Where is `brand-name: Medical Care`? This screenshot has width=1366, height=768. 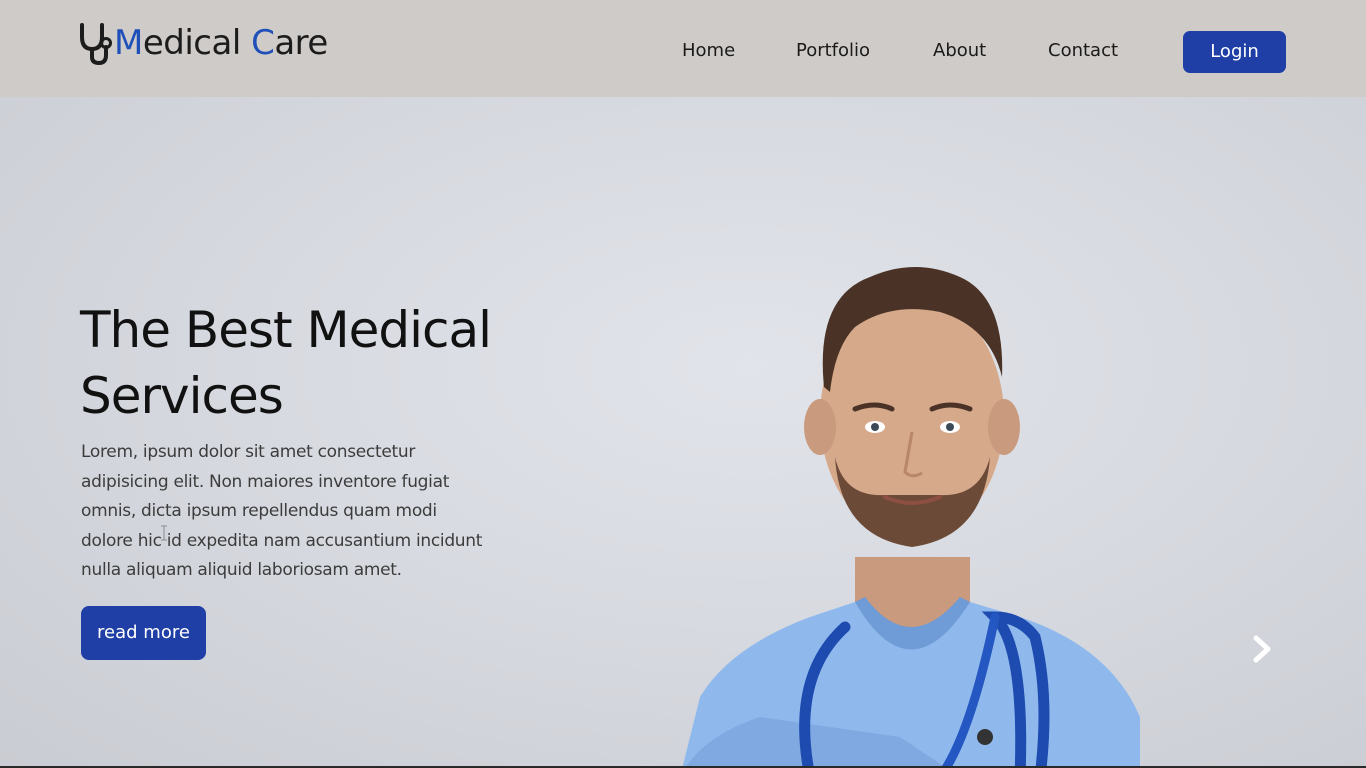 brand-name: Medical Care is located at coordinates (221, 43).